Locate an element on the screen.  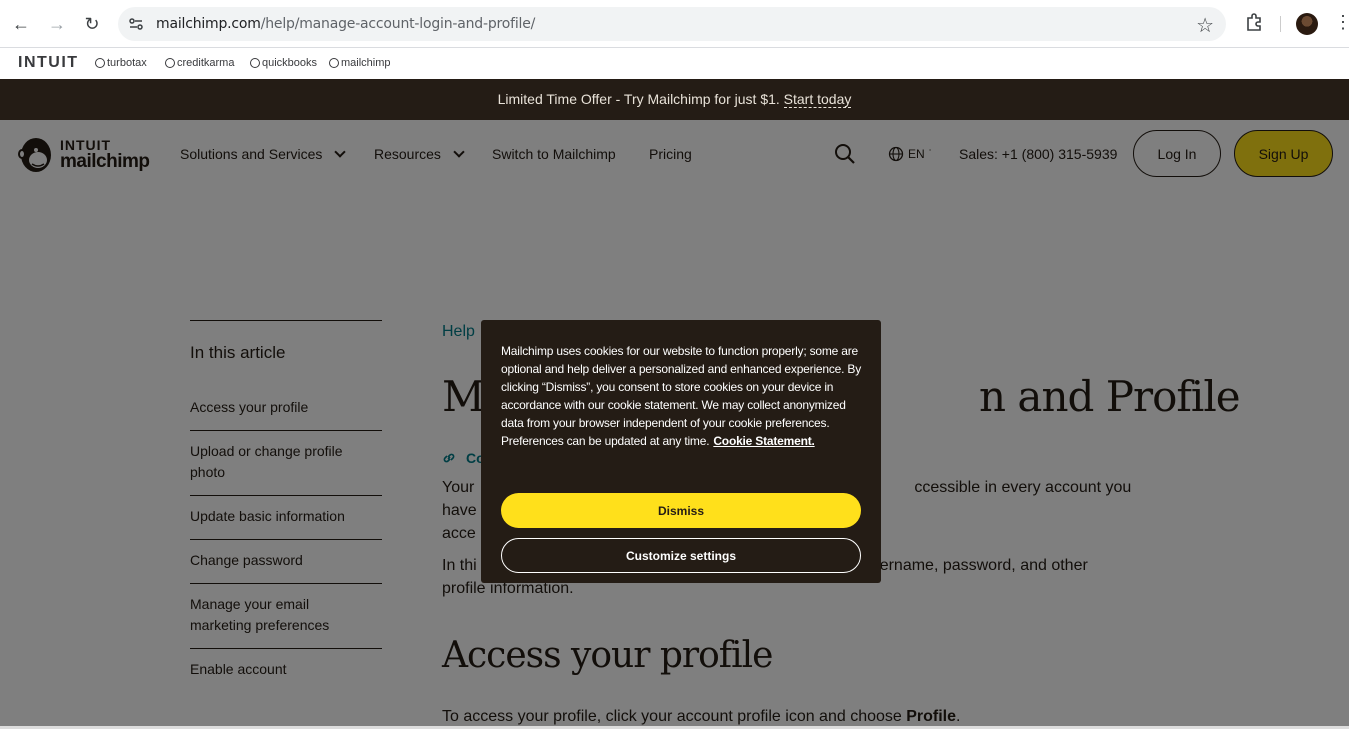
toolbar-divider is located at coordinates (1280, 24).